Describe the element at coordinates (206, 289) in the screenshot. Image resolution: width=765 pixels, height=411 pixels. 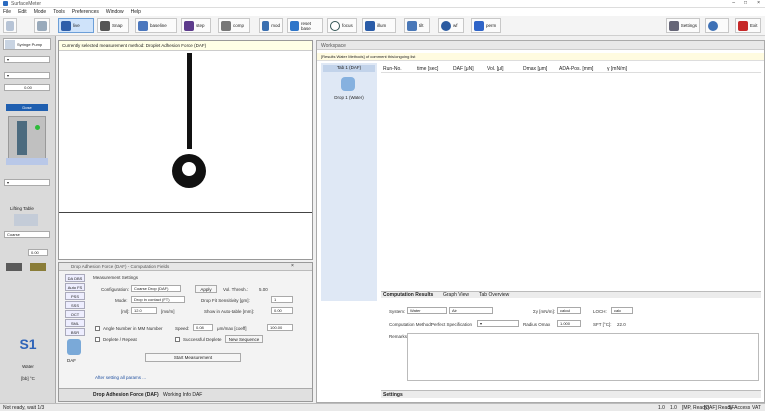
I see `apply-button: Apply` at that location.